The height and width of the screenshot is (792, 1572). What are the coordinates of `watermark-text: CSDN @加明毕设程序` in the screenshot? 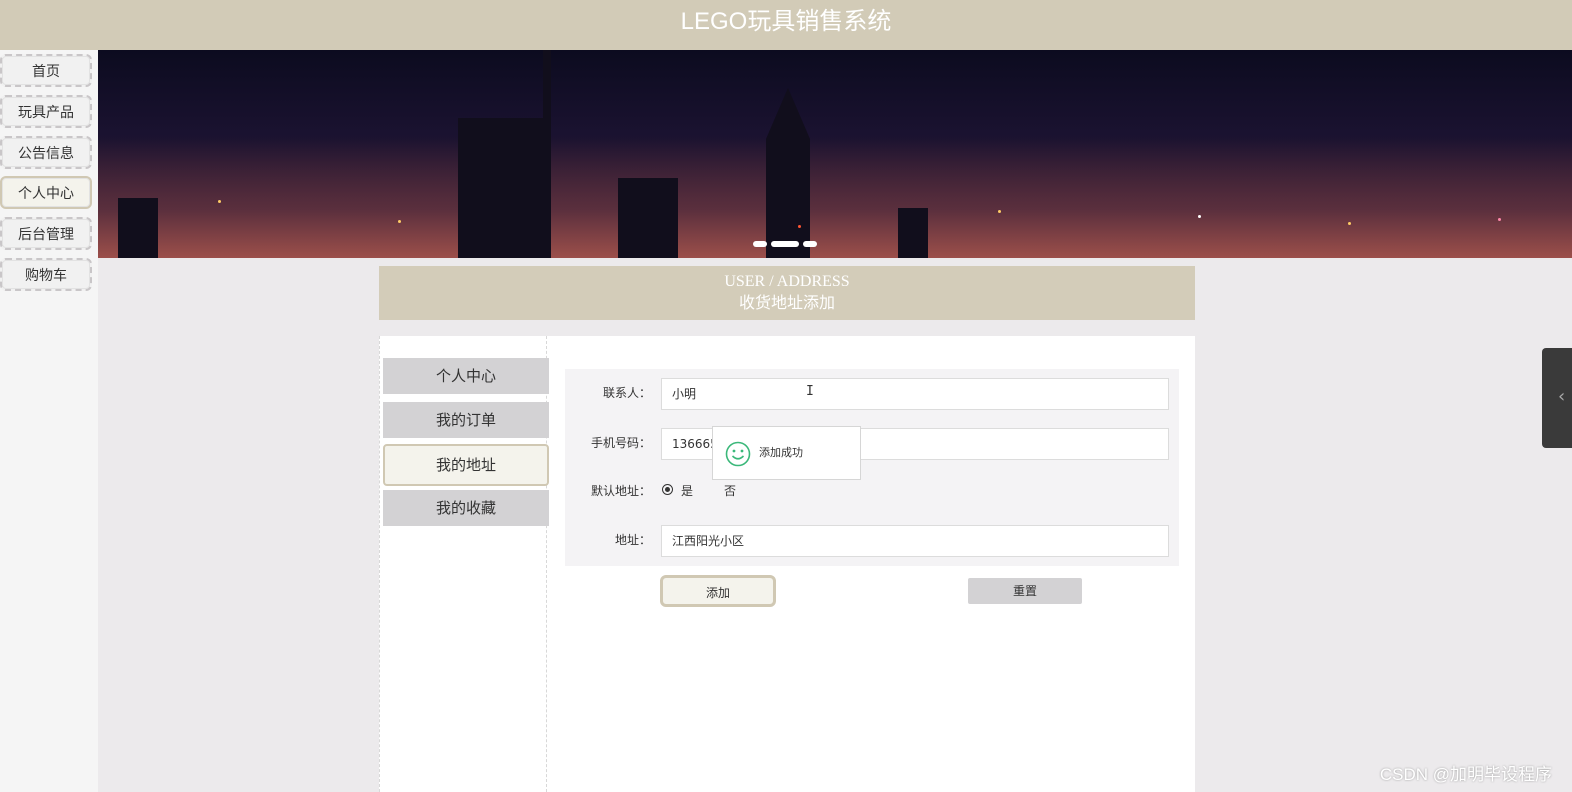 It's located at (1465, 774).